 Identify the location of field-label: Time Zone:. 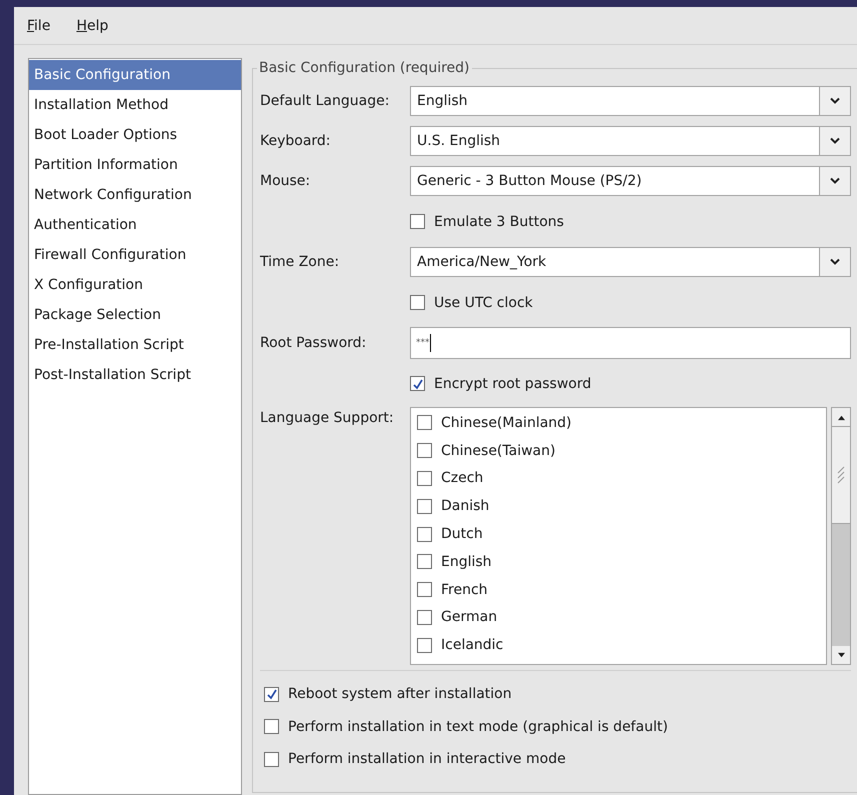
(300, 262).